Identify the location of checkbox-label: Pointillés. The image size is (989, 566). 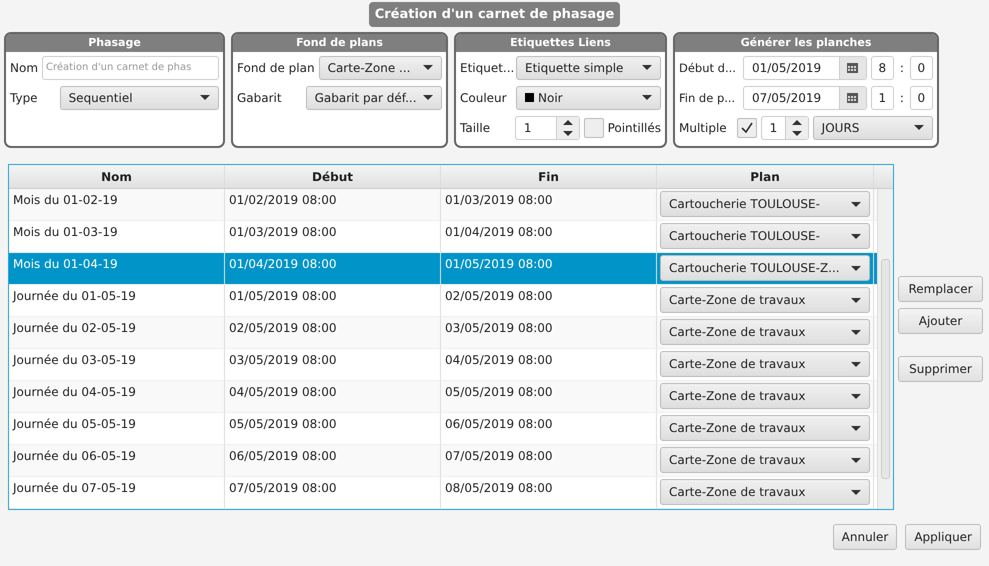
(634, 127).